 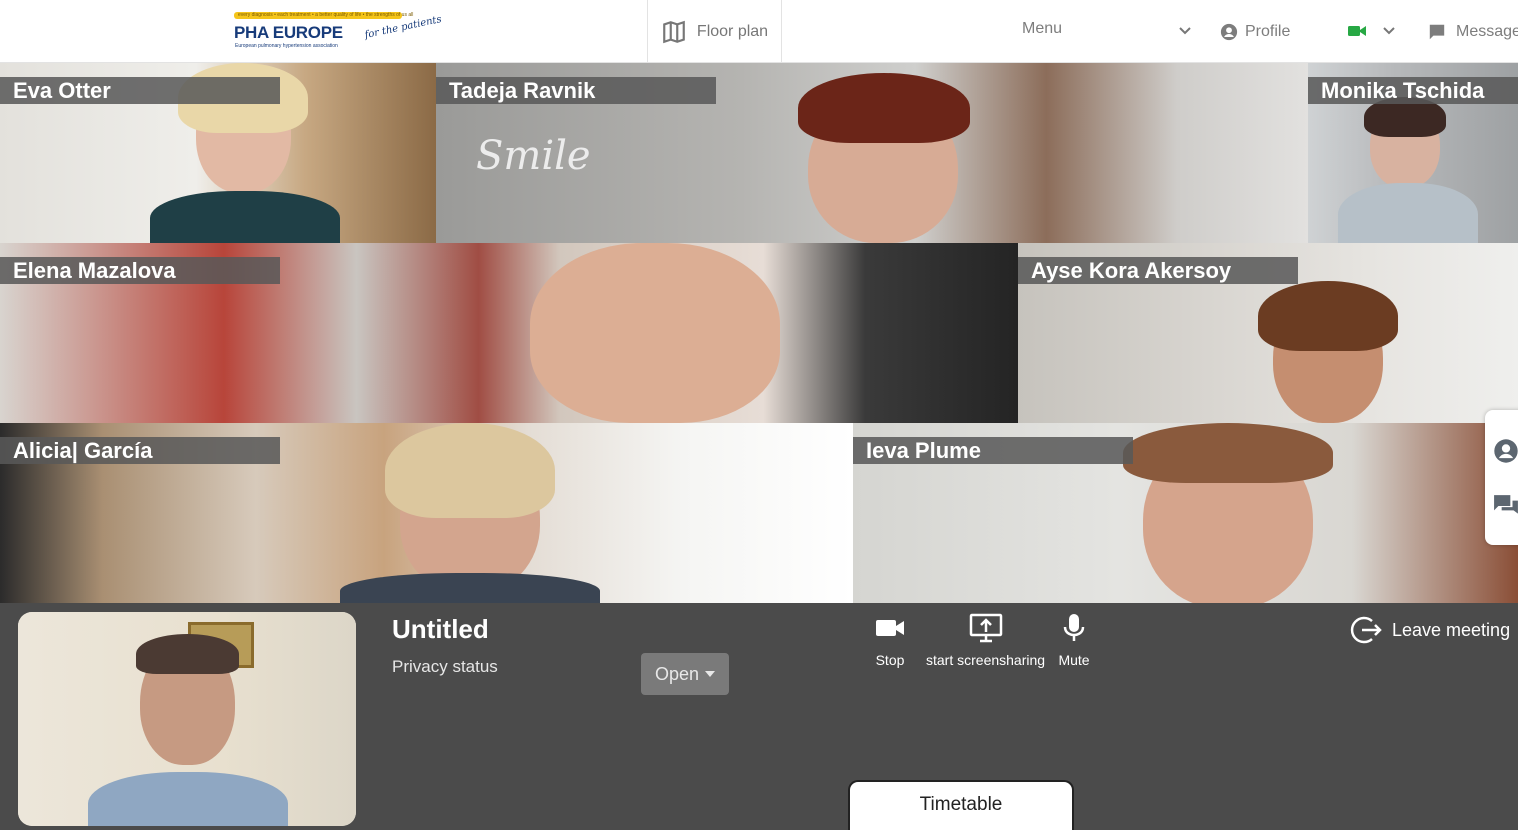 What do you see at coordinates (1366, 630) in the screenshot?
I see `leave-icon` at bounding box center [1366, 630].